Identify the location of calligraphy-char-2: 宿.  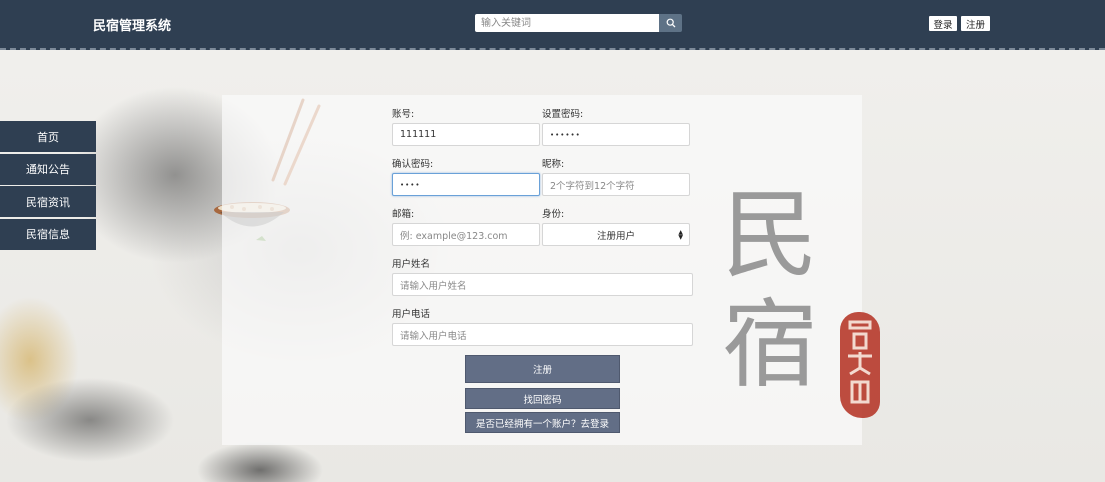
(770, 345).